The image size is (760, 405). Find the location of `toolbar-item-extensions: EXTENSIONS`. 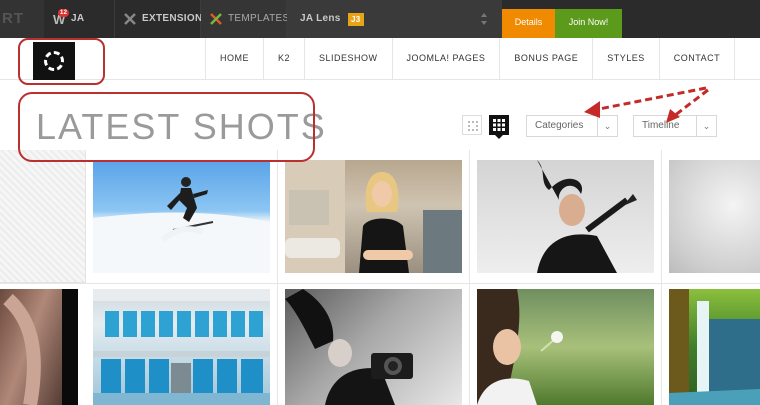

toolbar-item-extensions: EXTENSIONS is located at coordinates (162, 19).